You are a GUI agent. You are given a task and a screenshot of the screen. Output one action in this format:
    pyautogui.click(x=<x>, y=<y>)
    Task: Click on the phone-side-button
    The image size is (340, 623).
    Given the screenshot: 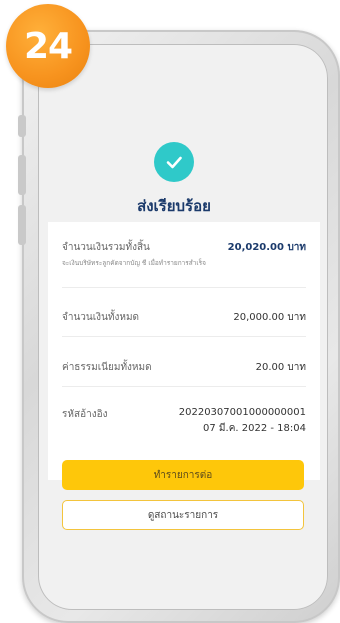 What is the action you would take?
    pyautogui.click(x=22, y=126)
    